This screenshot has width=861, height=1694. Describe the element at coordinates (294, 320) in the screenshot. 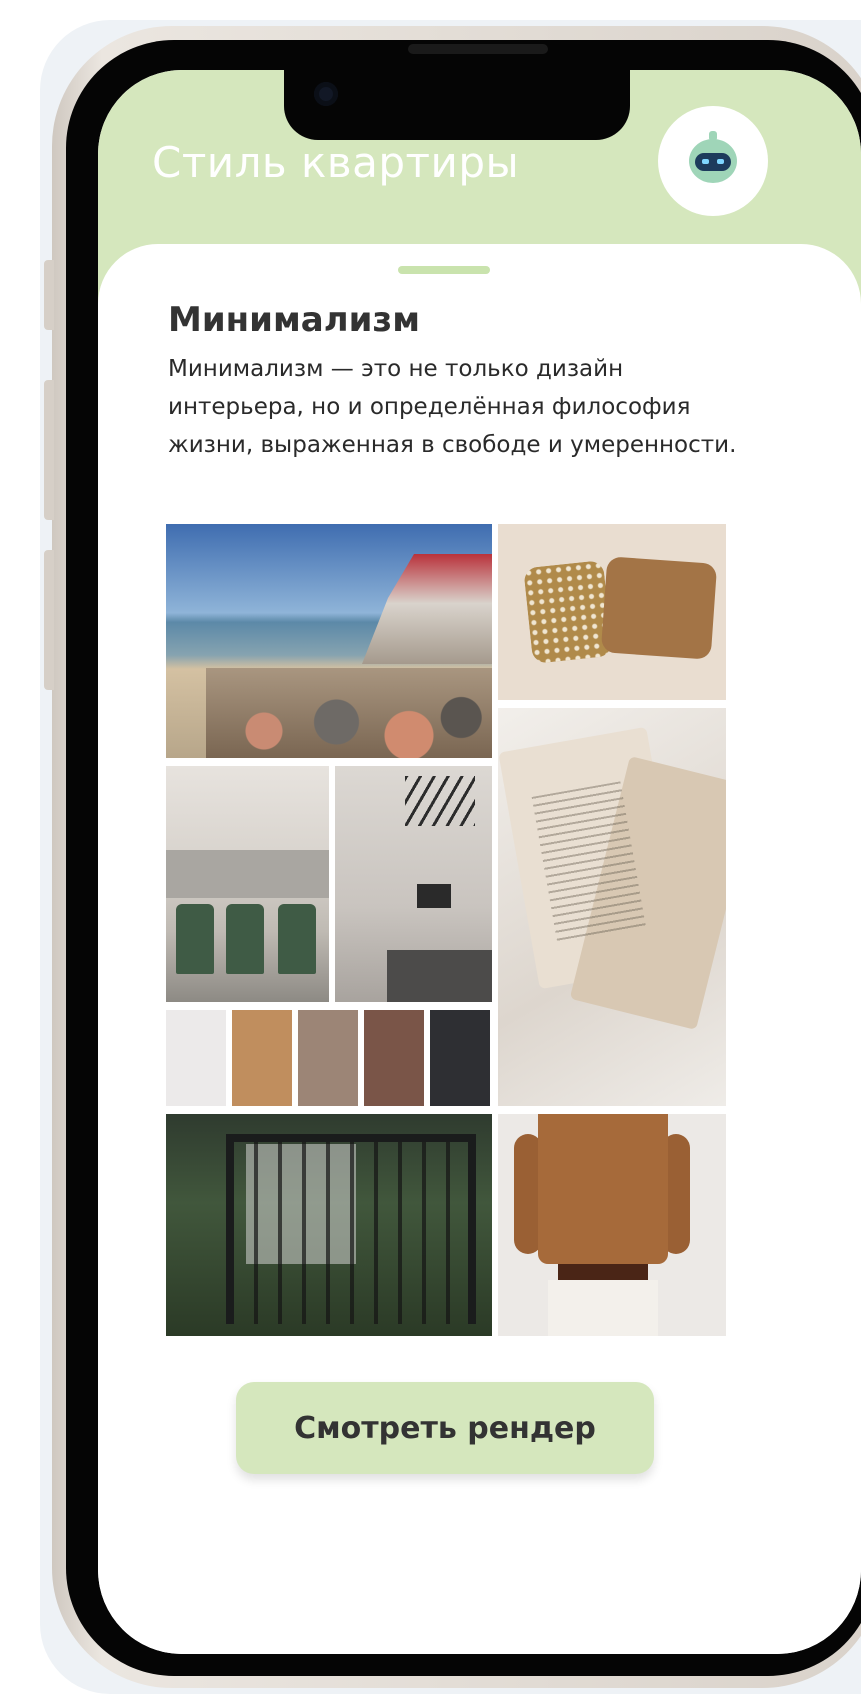

I see `style-title: Минимализм` at that location.